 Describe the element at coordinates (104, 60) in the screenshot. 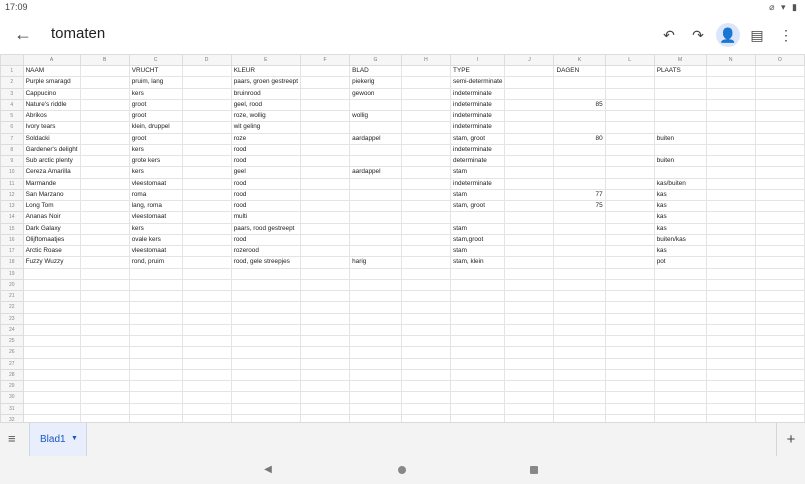

I see `column-header: B` at that location.